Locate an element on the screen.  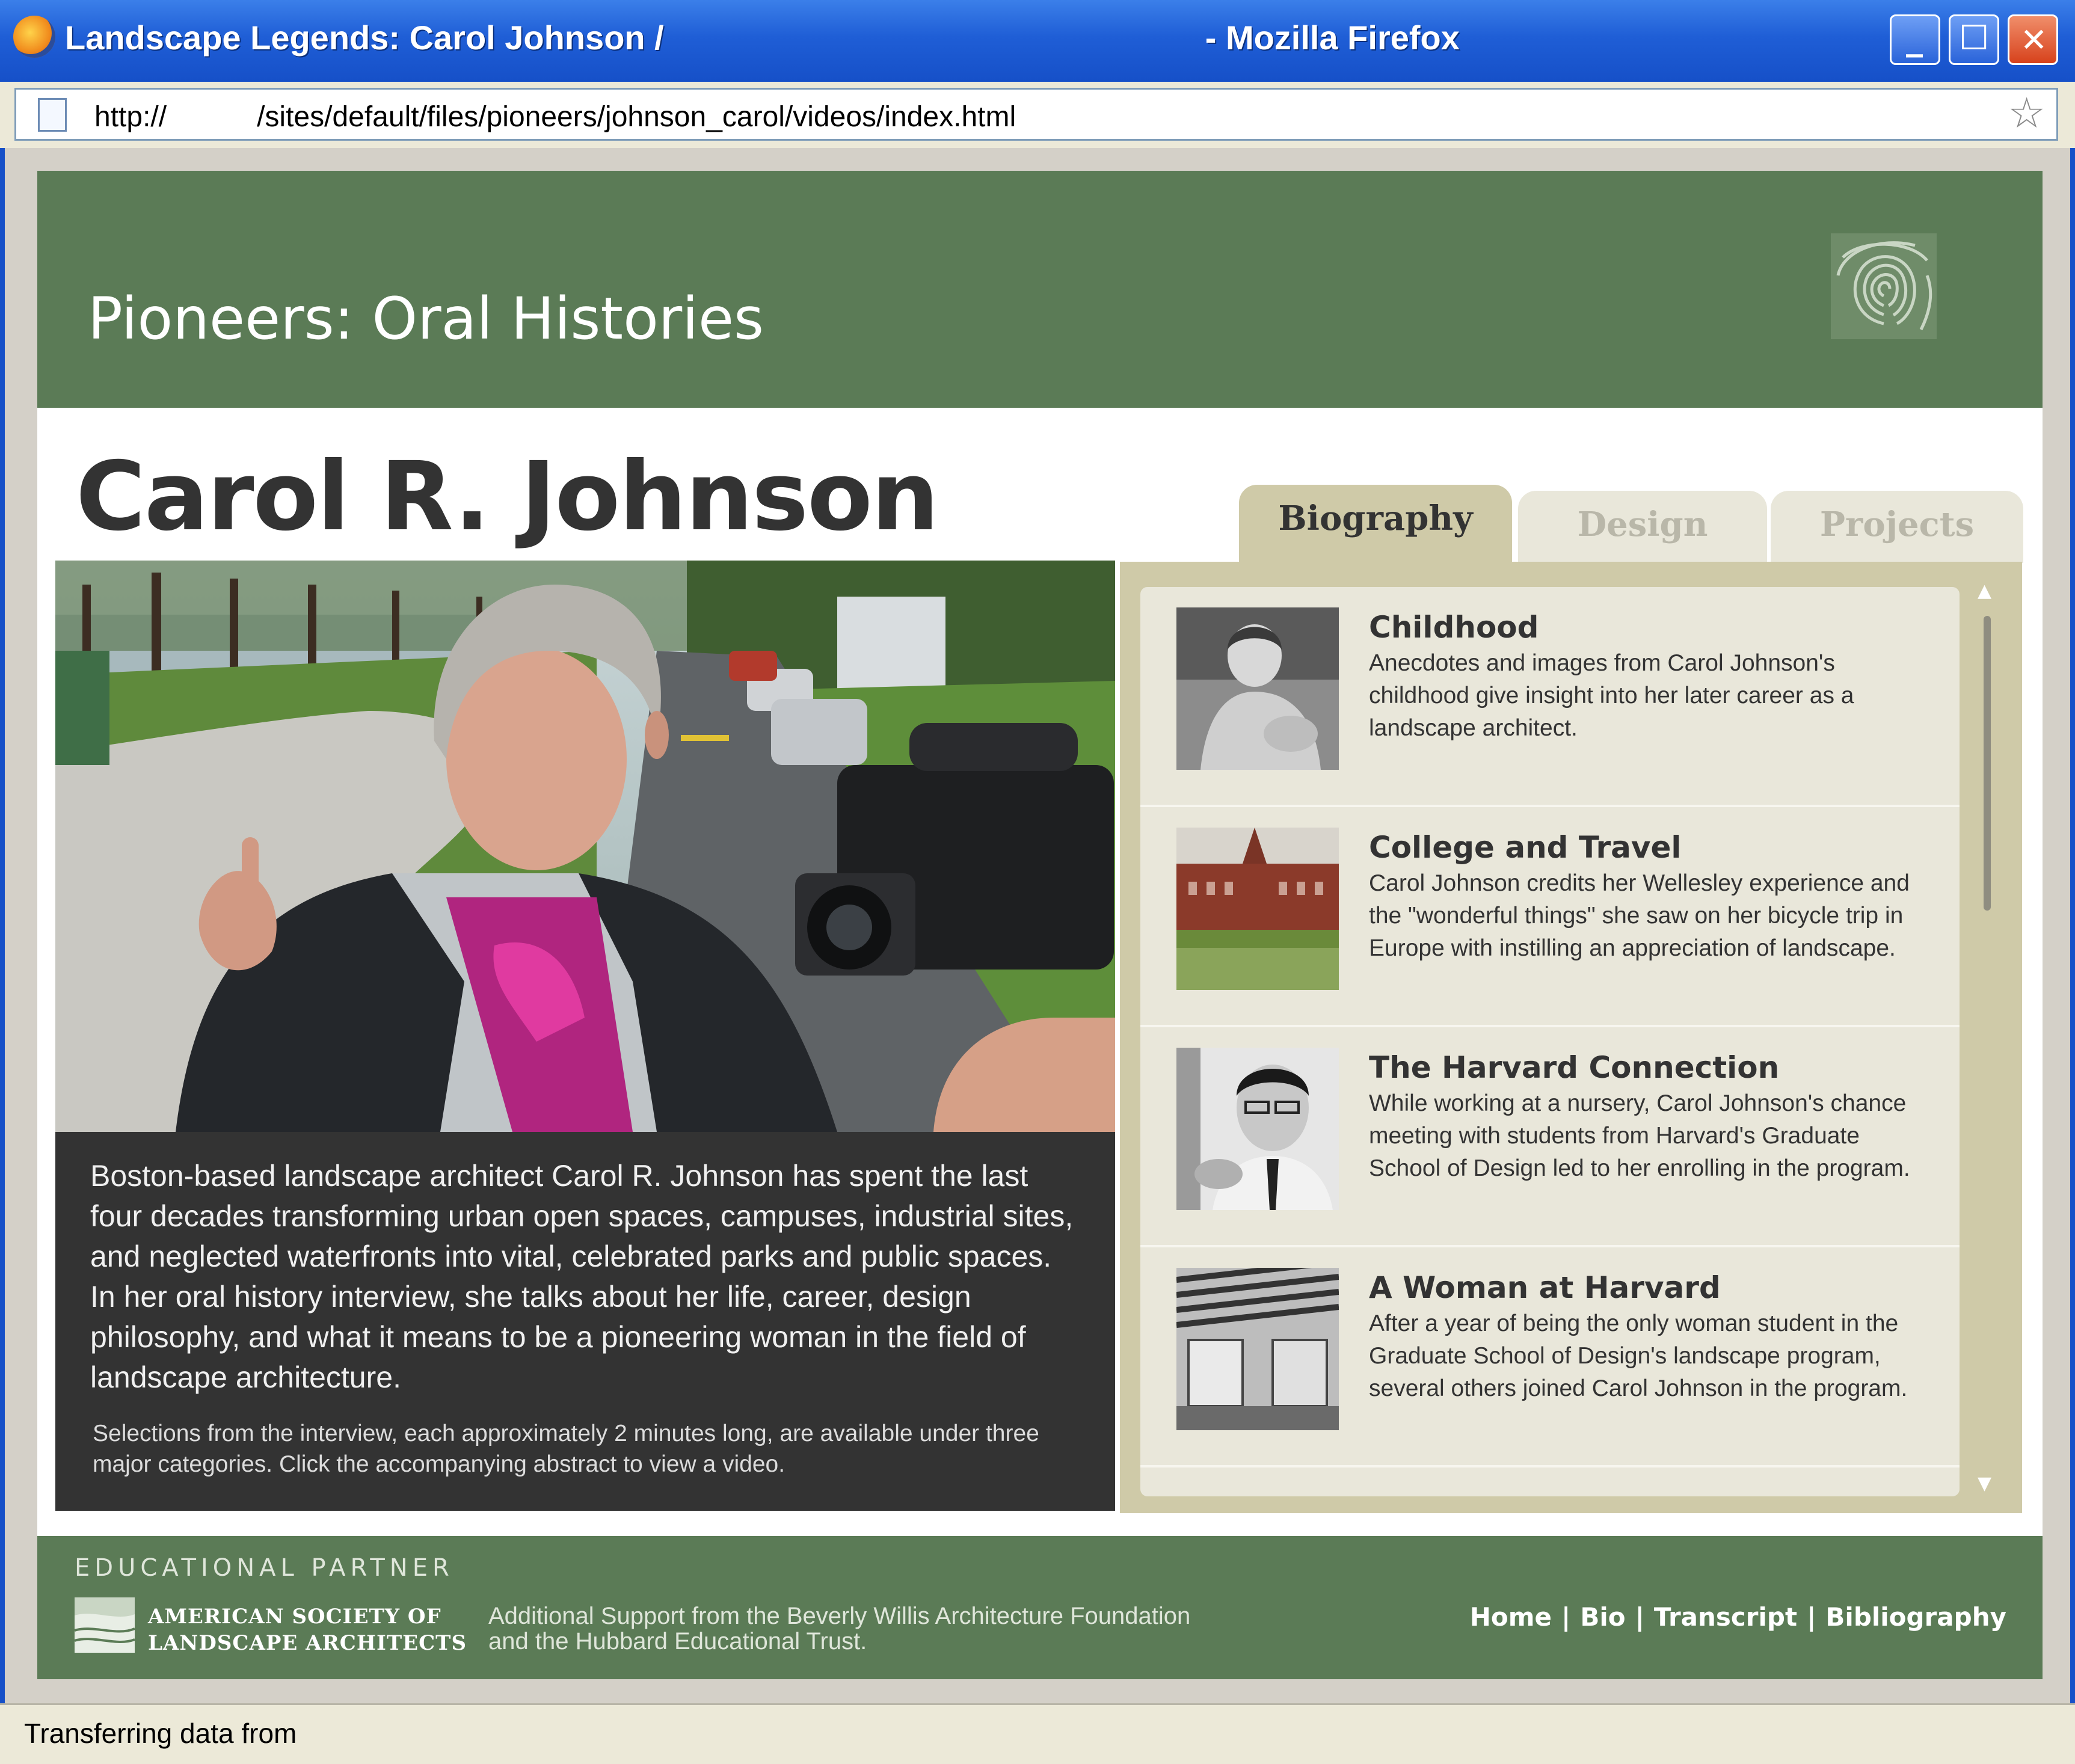
thumbnail-woman-at-harvard is located at coordinates (1257, 1349).